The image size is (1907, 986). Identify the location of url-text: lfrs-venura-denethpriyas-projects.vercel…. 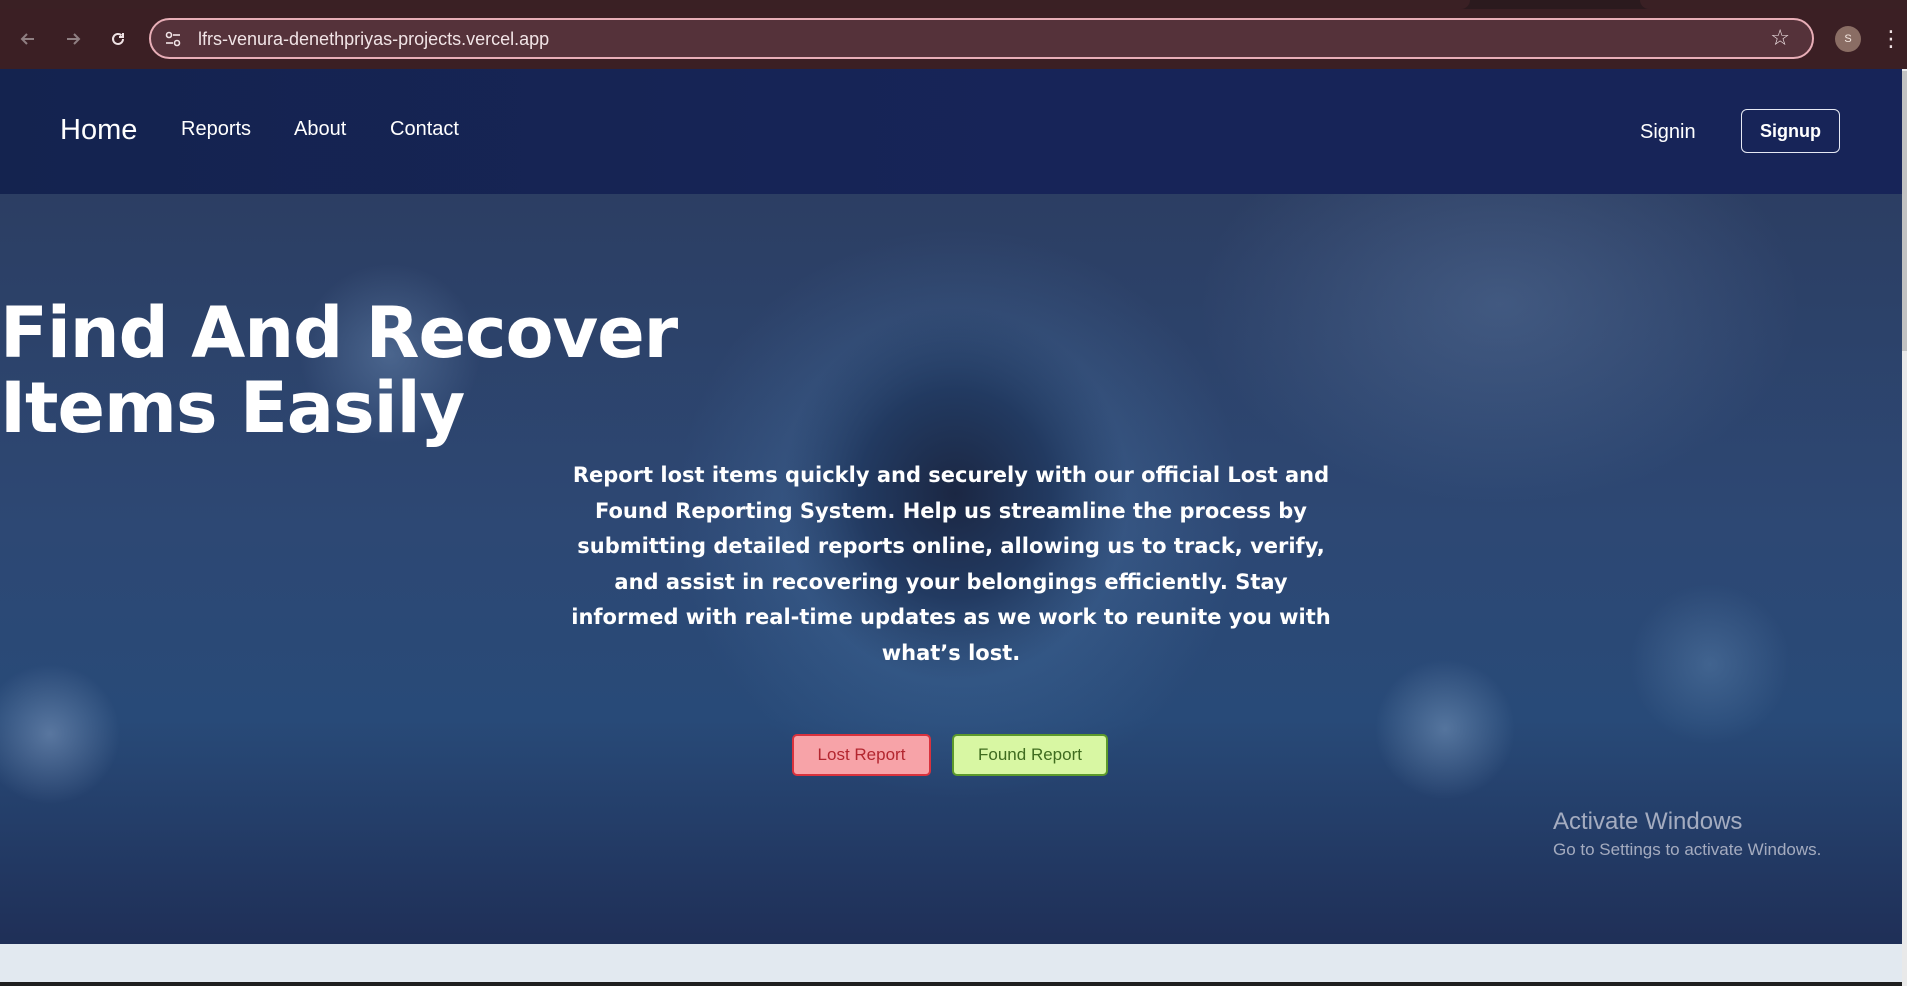
(373, 39).